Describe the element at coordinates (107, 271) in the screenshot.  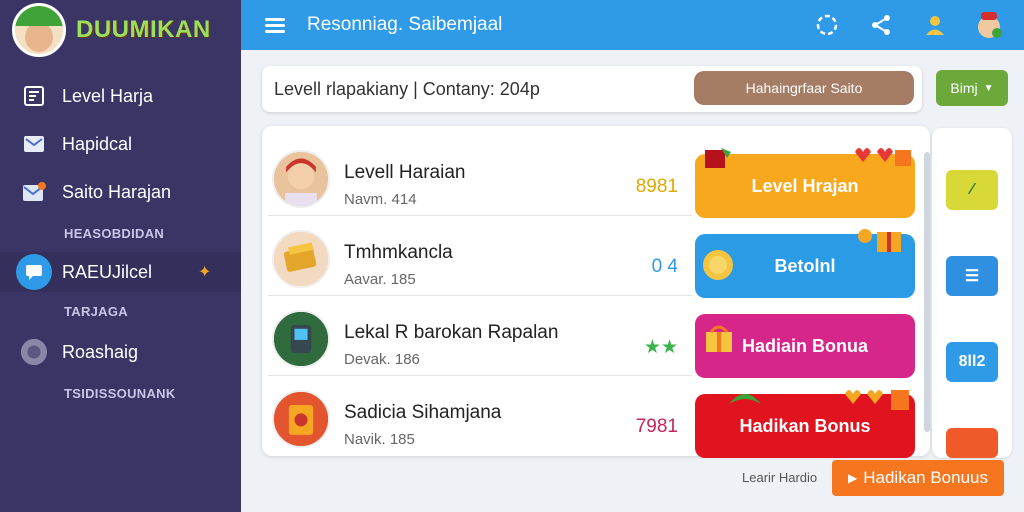
I see `sidebar-item-label: RAEUJilcel` at that location.